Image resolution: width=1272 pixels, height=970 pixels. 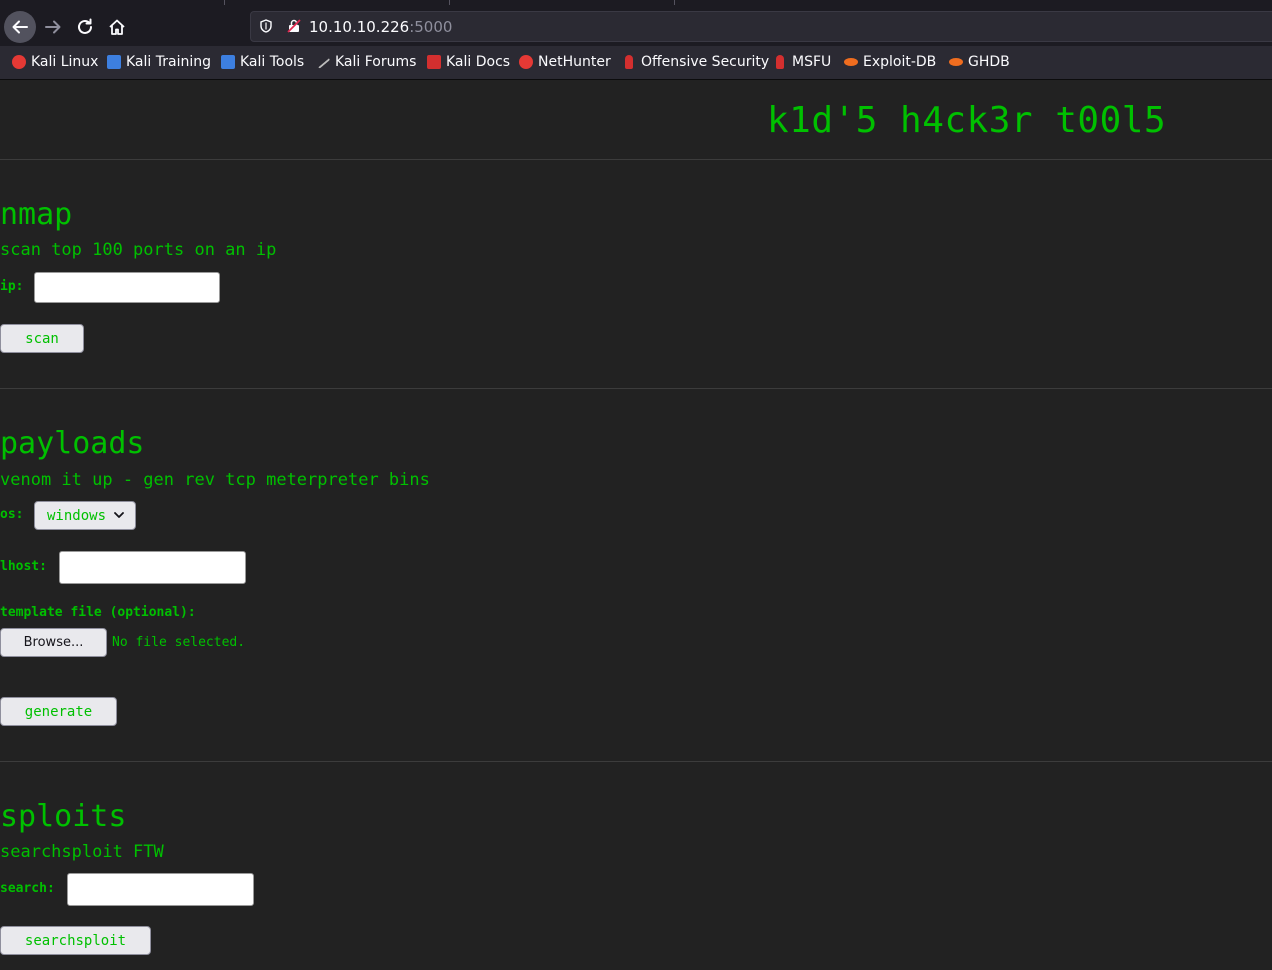 I want to click on search-input, so click(x=160, y=889).